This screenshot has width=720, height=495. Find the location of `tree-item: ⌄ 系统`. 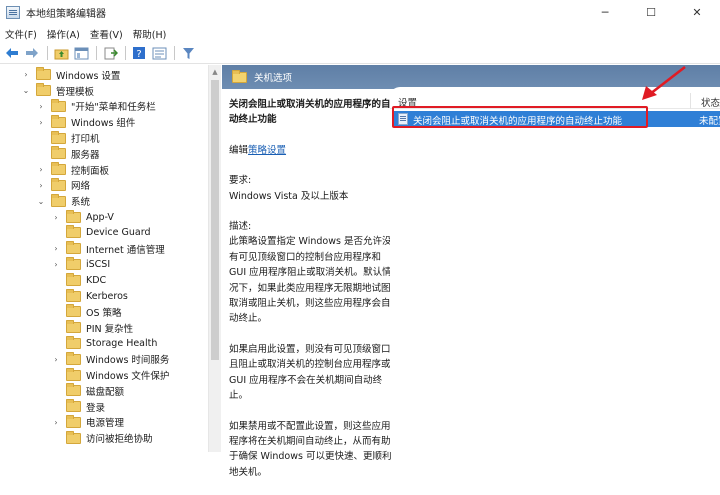

tree-item: ⌄ 系统 is located at coordinates (63, 201).